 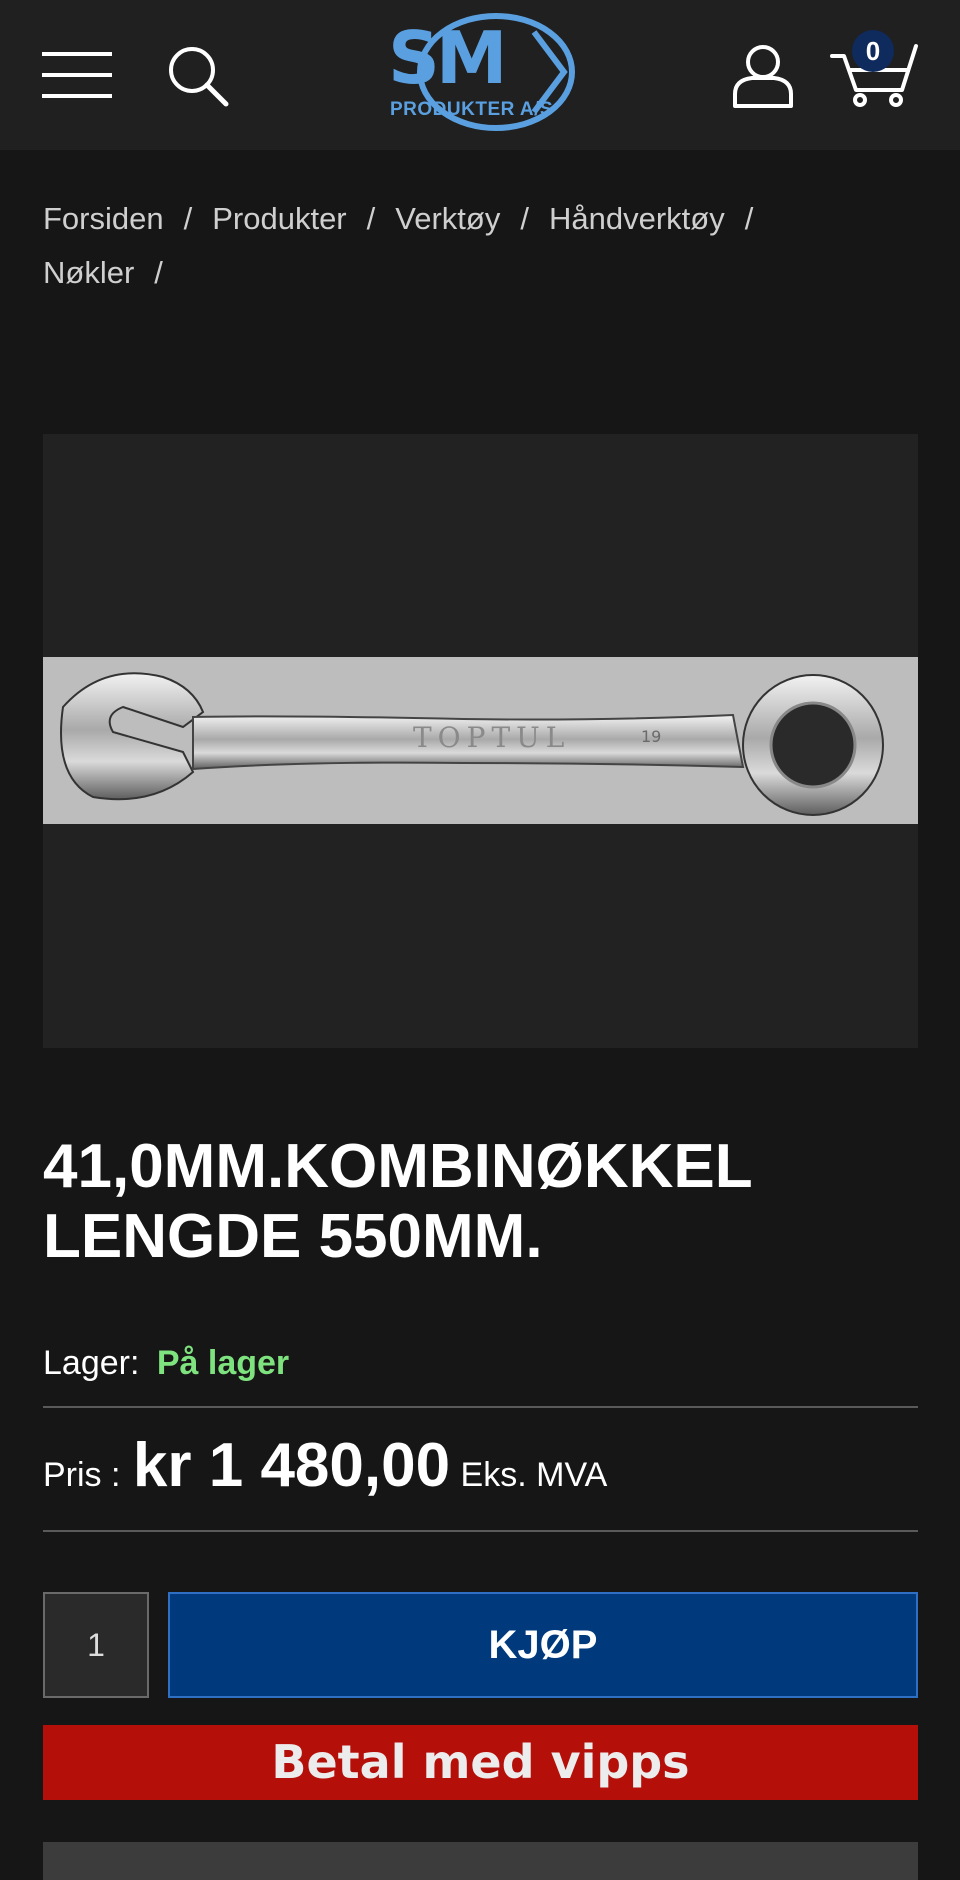 I want to click on vipps-pay-button: Betal med vipps, so click(x=480, y=1762).